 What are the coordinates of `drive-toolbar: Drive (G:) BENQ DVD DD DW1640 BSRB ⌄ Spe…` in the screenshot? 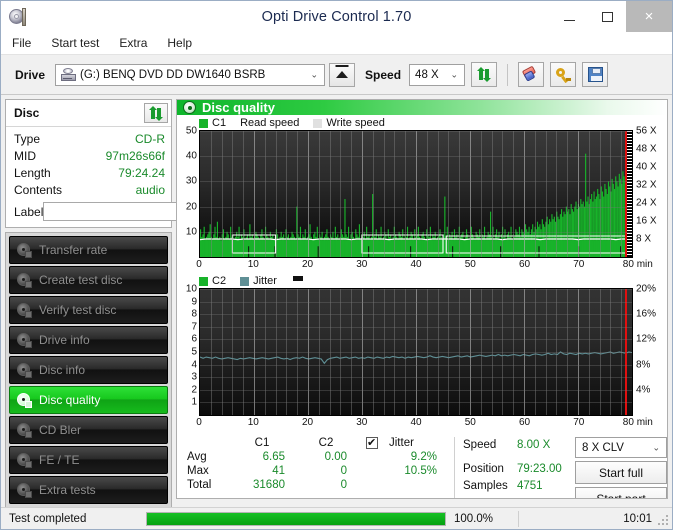 It's located at (336, 75).